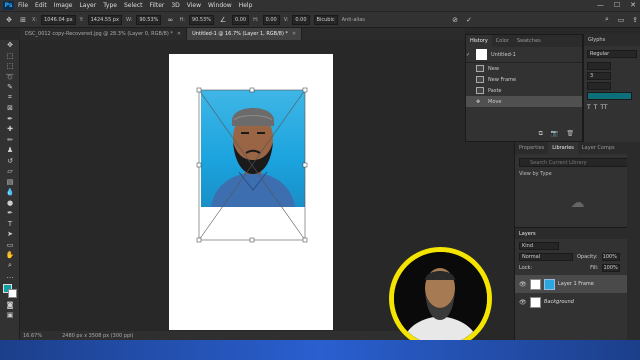 The height and width of the screenshot is (360, 640). What do you see at coordinates (110, 5) in the screenshot?
I see `menu-type: Type` at bounding box center [110, 5].